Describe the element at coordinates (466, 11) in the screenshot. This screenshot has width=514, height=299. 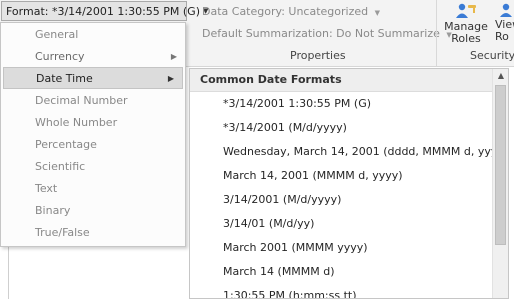
I see `manage-roles-icon` at that location.